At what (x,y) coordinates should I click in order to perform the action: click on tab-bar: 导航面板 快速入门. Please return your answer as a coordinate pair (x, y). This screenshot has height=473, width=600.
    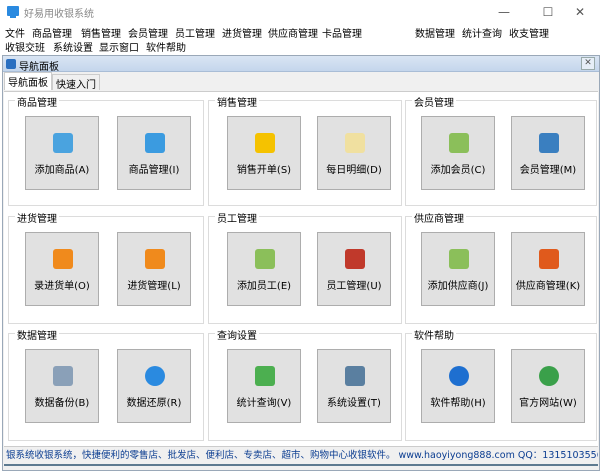
    Looking at the image, I should click on (301, 81).